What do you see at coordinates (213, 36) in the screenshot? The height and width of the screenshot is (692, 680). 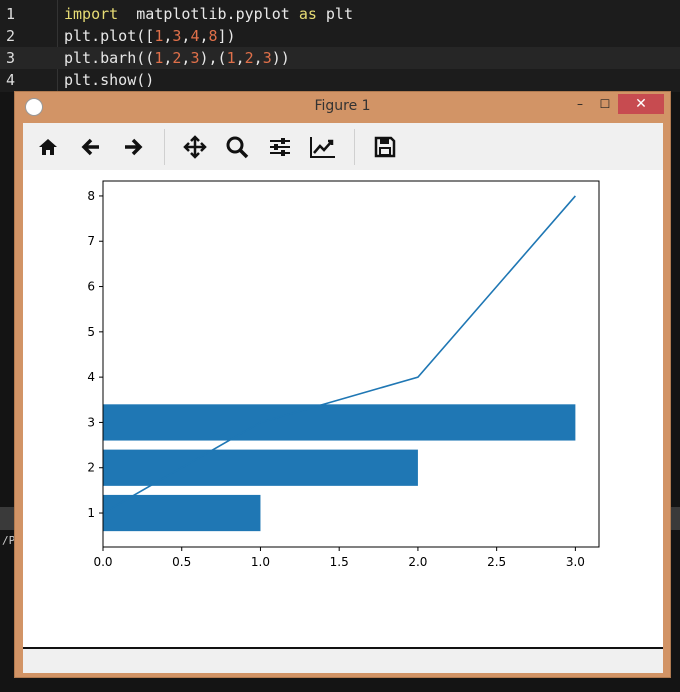 I see `code-token: 8` at bounding box center [213, 36].